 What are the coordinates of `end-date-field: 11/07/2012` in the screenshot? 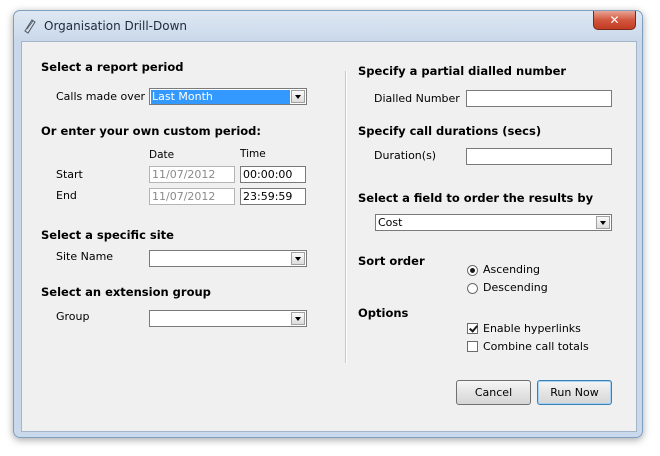 It's located at (192, 196).